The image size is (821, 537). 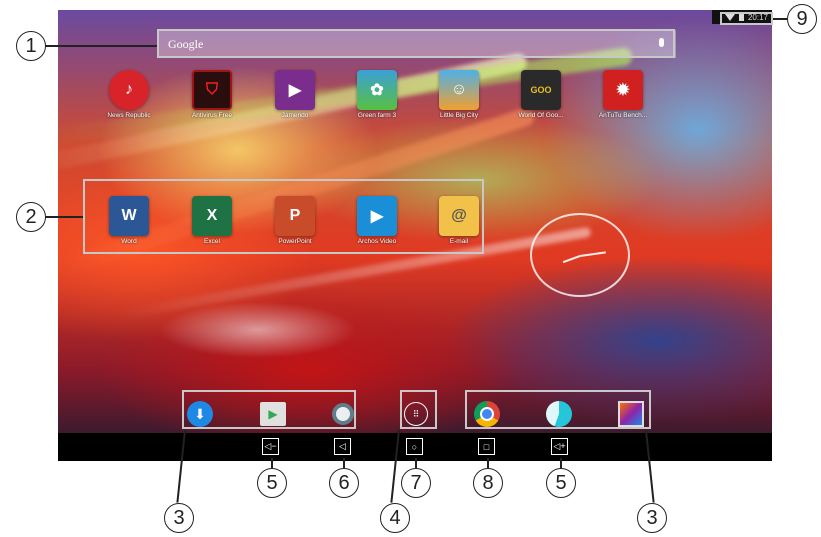 I want to click on back-button: ◁, so click(x=342, y=446).